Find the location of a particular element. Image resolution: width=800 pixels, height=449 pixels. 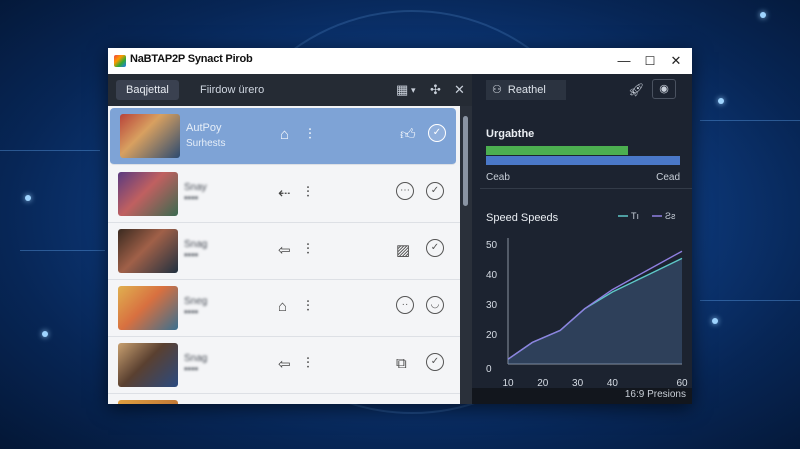

scrollbar-thumb is located at coordinates (465, 161).